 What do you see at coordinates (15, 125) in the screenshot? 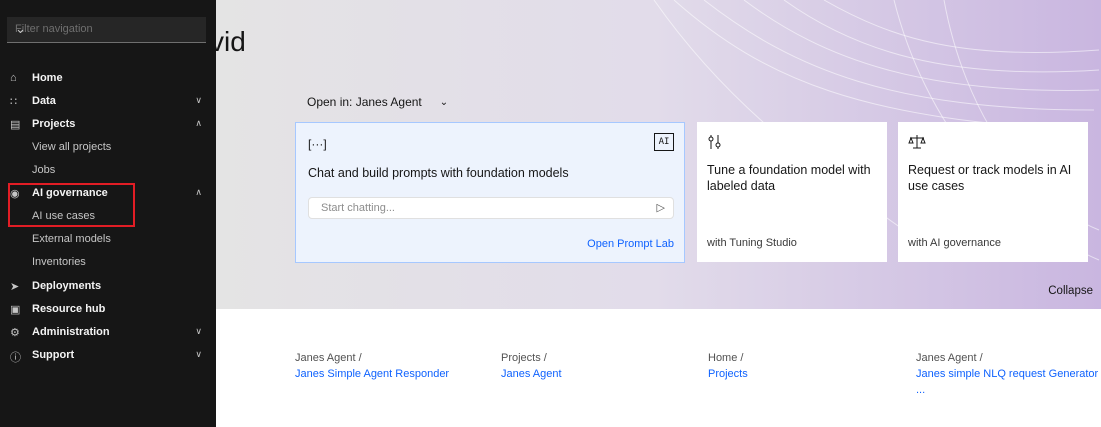
I see `projects-icon: ▤` at bounding box center [15, 125].